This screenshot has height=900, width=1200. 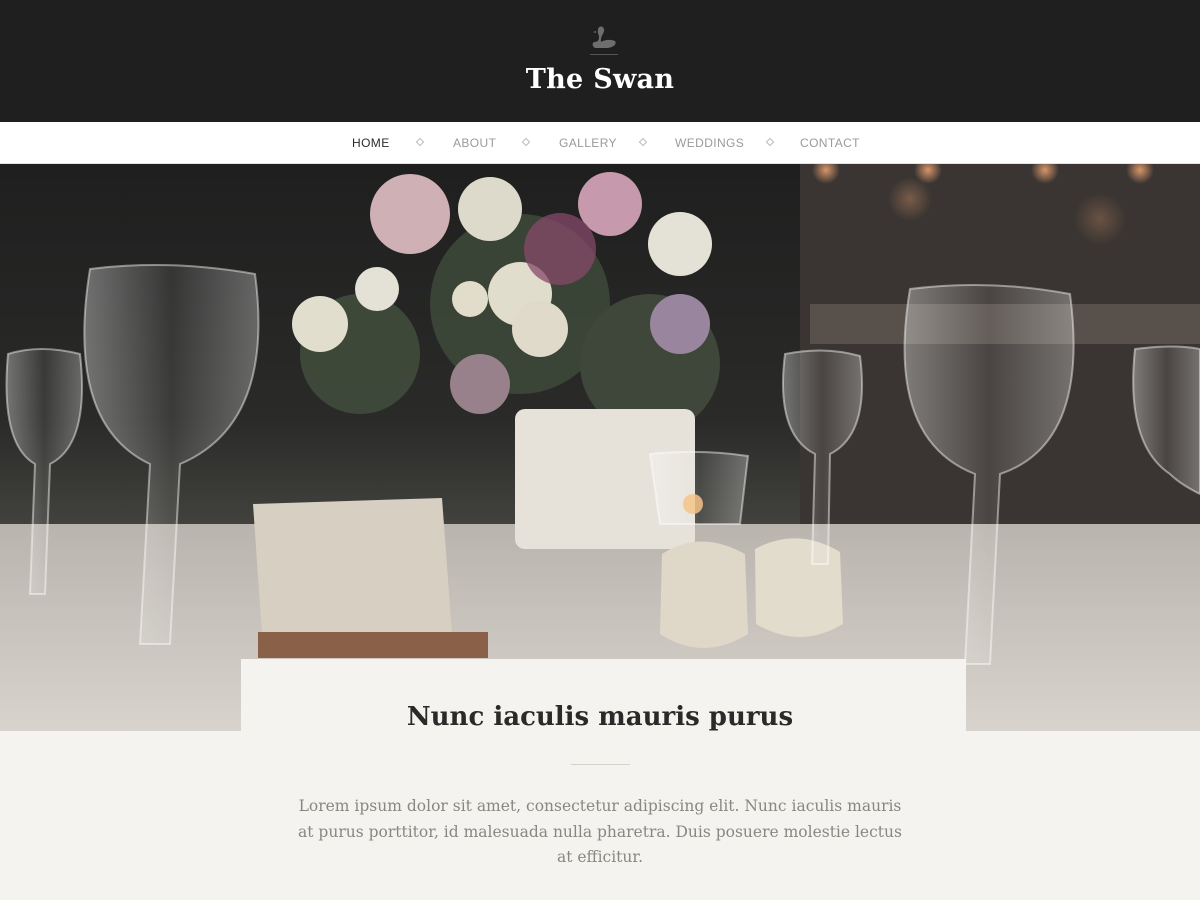 What do you see at coordinates (604, 39) in the screenshot?
I see `swan-icon` at bounding box center [604, 39].